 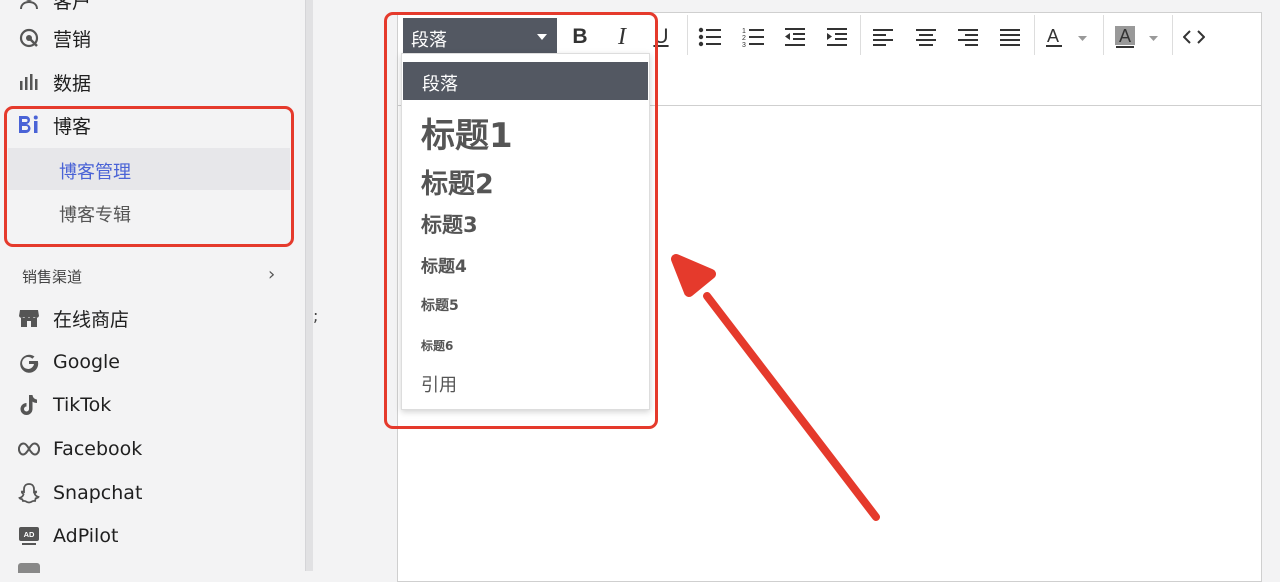 I want to click on sidebar-item-label: Facebook, so click(x=98, y=449).